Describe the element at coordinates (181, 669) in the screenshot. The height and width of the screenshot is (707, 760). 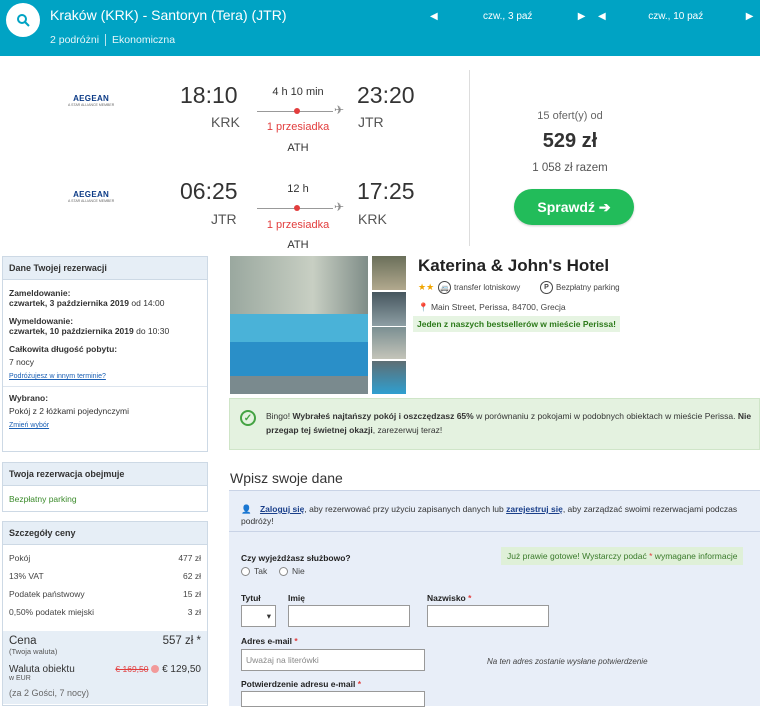
I see `new-price: € 129,50` at that location.